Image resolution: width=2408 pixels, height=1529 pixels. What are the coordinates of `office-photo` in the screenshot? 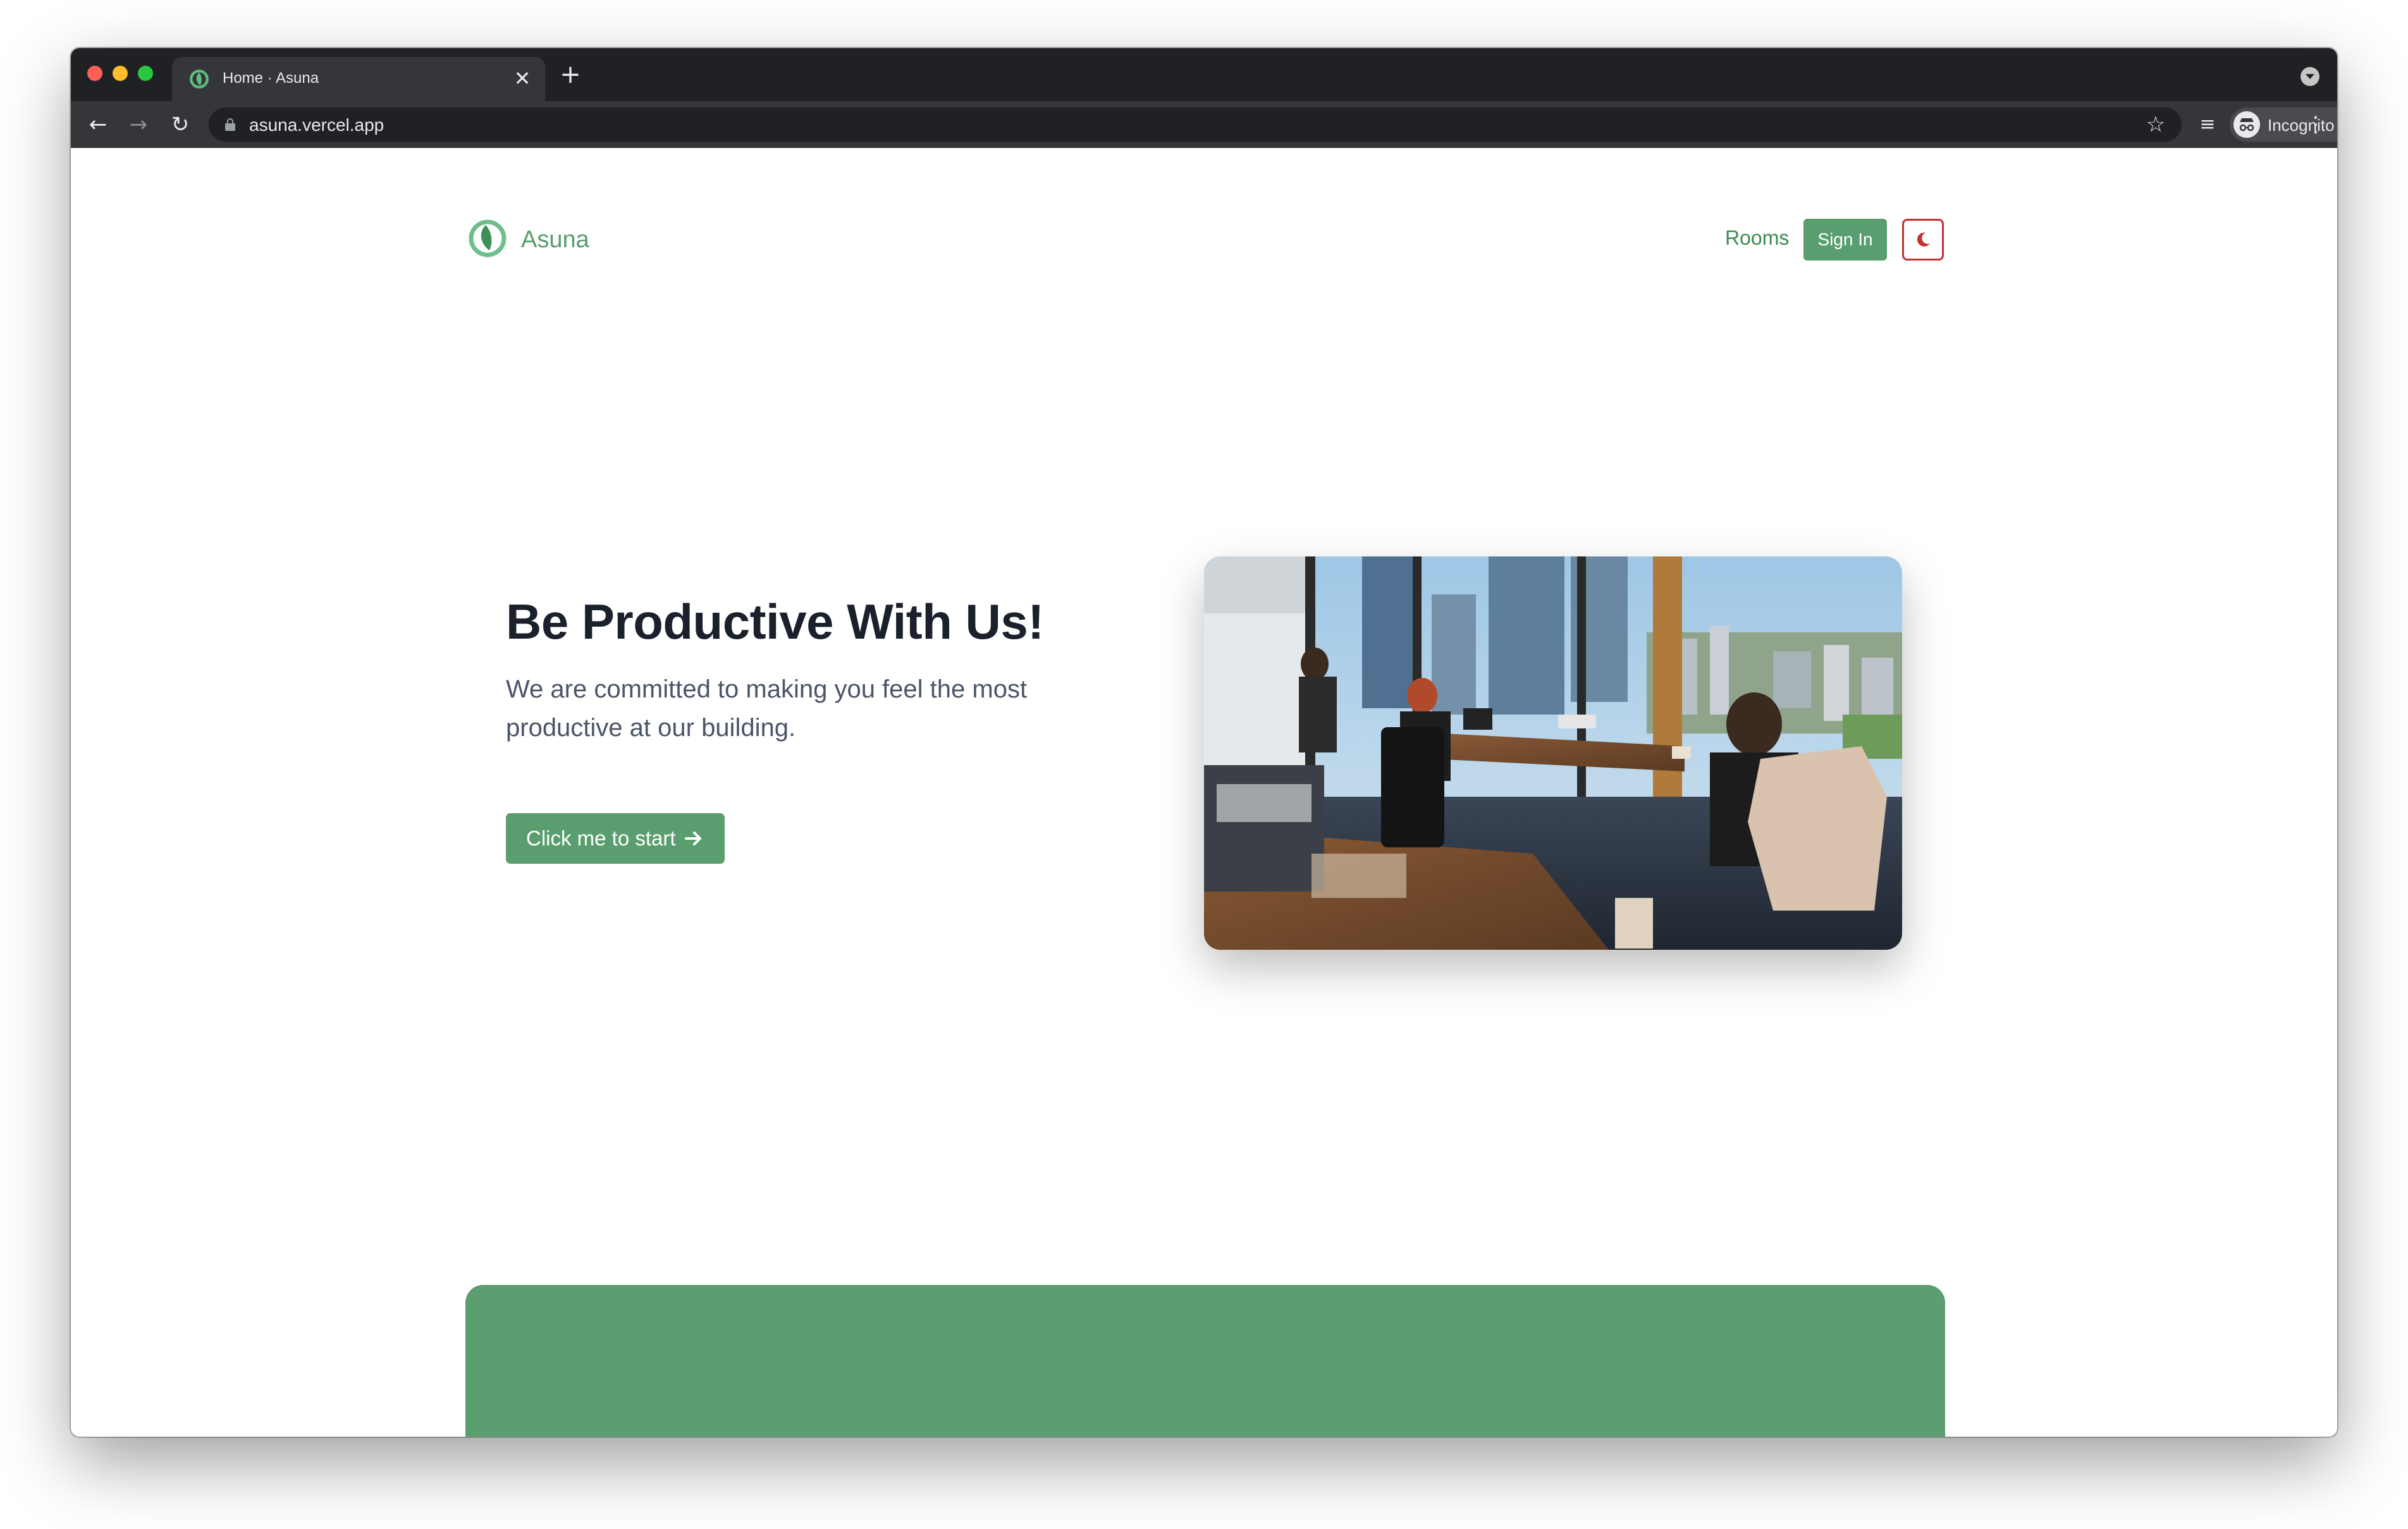 It's located at (1553, 753).